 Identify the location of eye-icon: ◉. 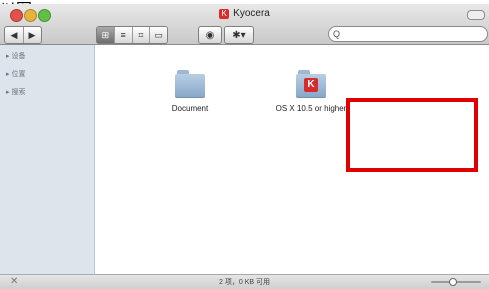
(210, 35).